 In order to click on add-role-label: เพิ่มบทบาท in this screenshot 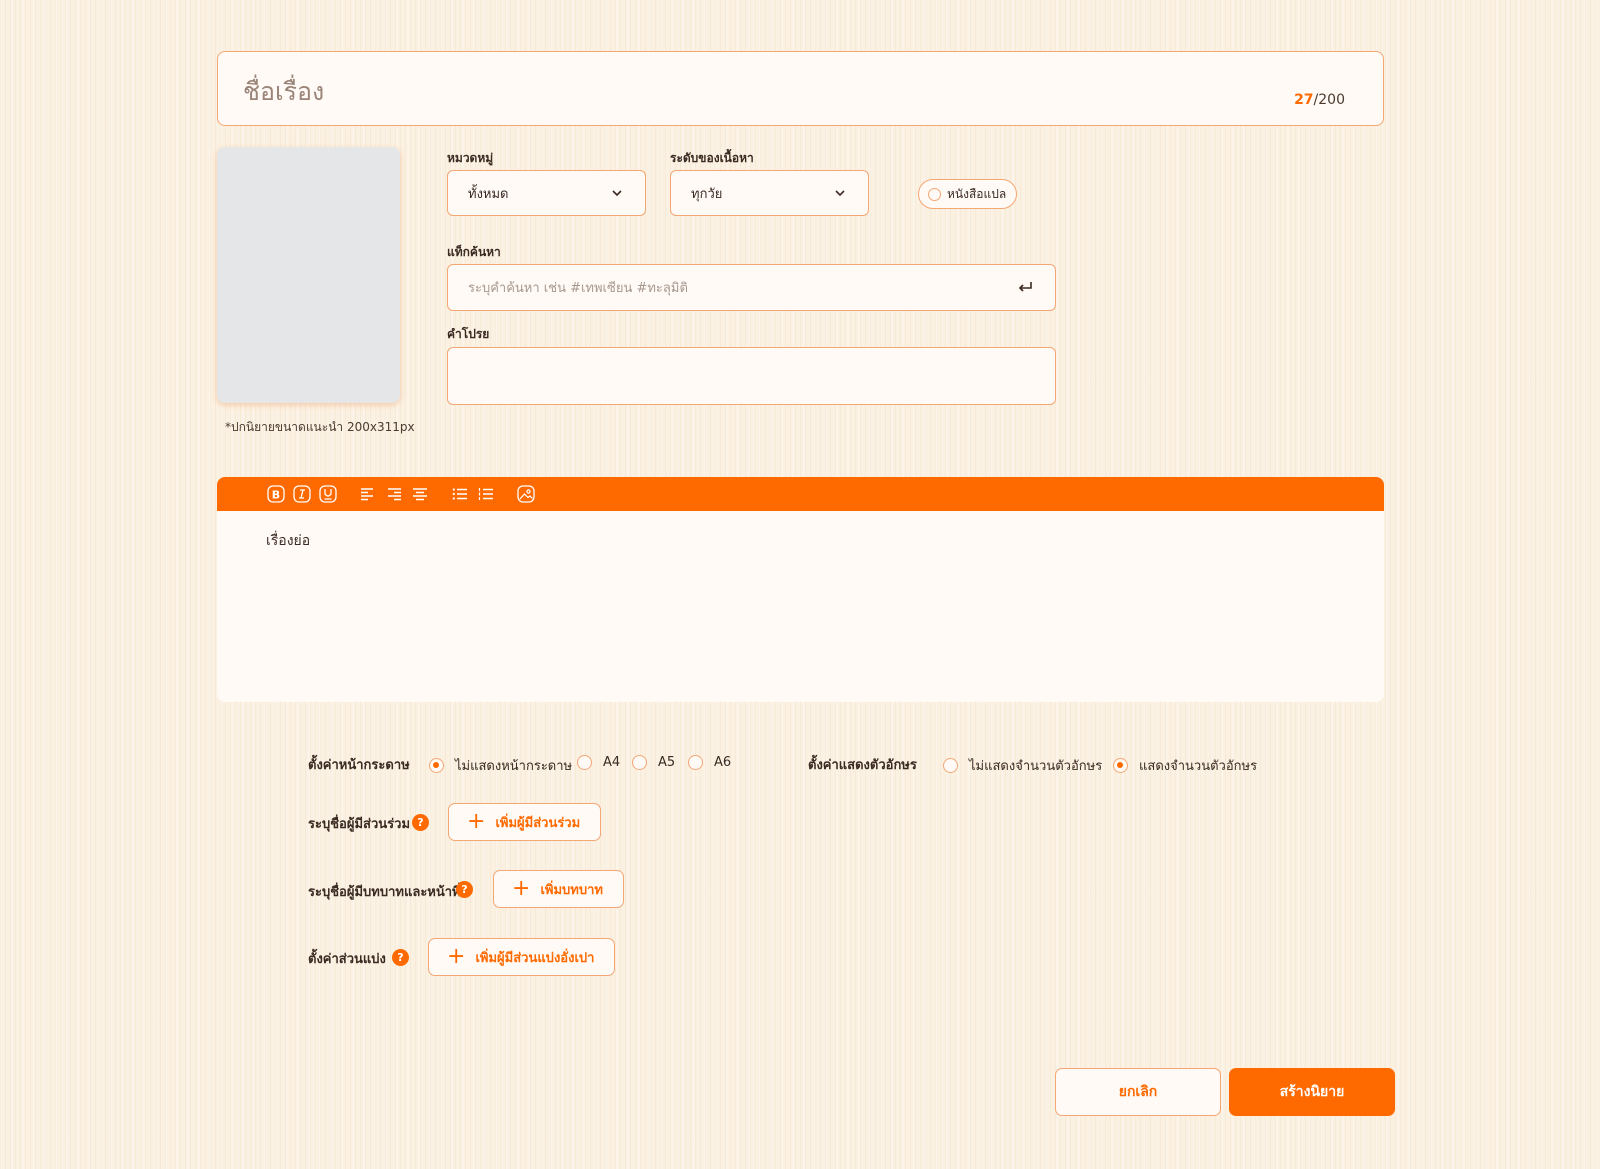, I will do `click(571, 890)`.